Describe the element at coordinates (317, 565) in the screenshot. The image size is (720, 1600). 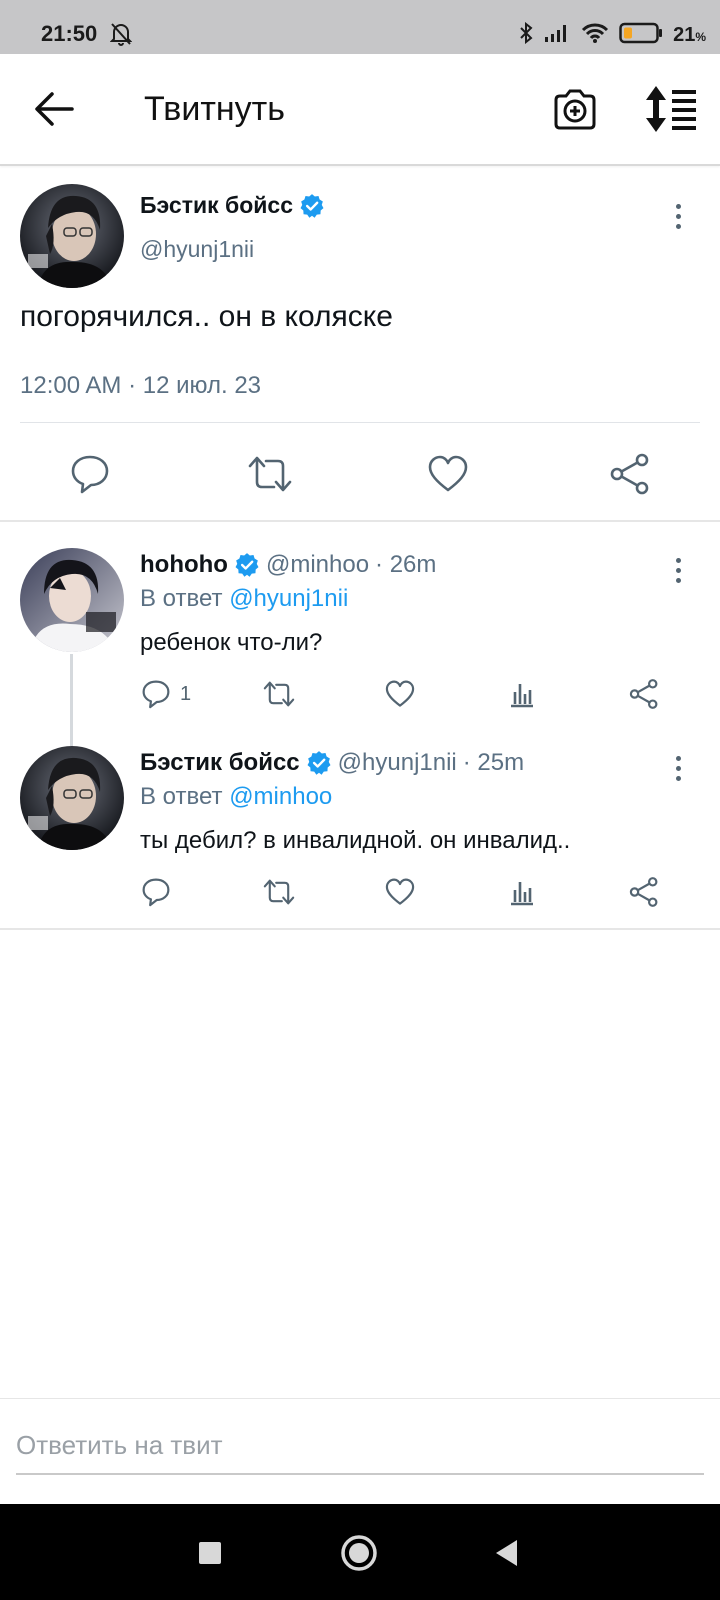
I see `author-handle: @minhoo` at that location.